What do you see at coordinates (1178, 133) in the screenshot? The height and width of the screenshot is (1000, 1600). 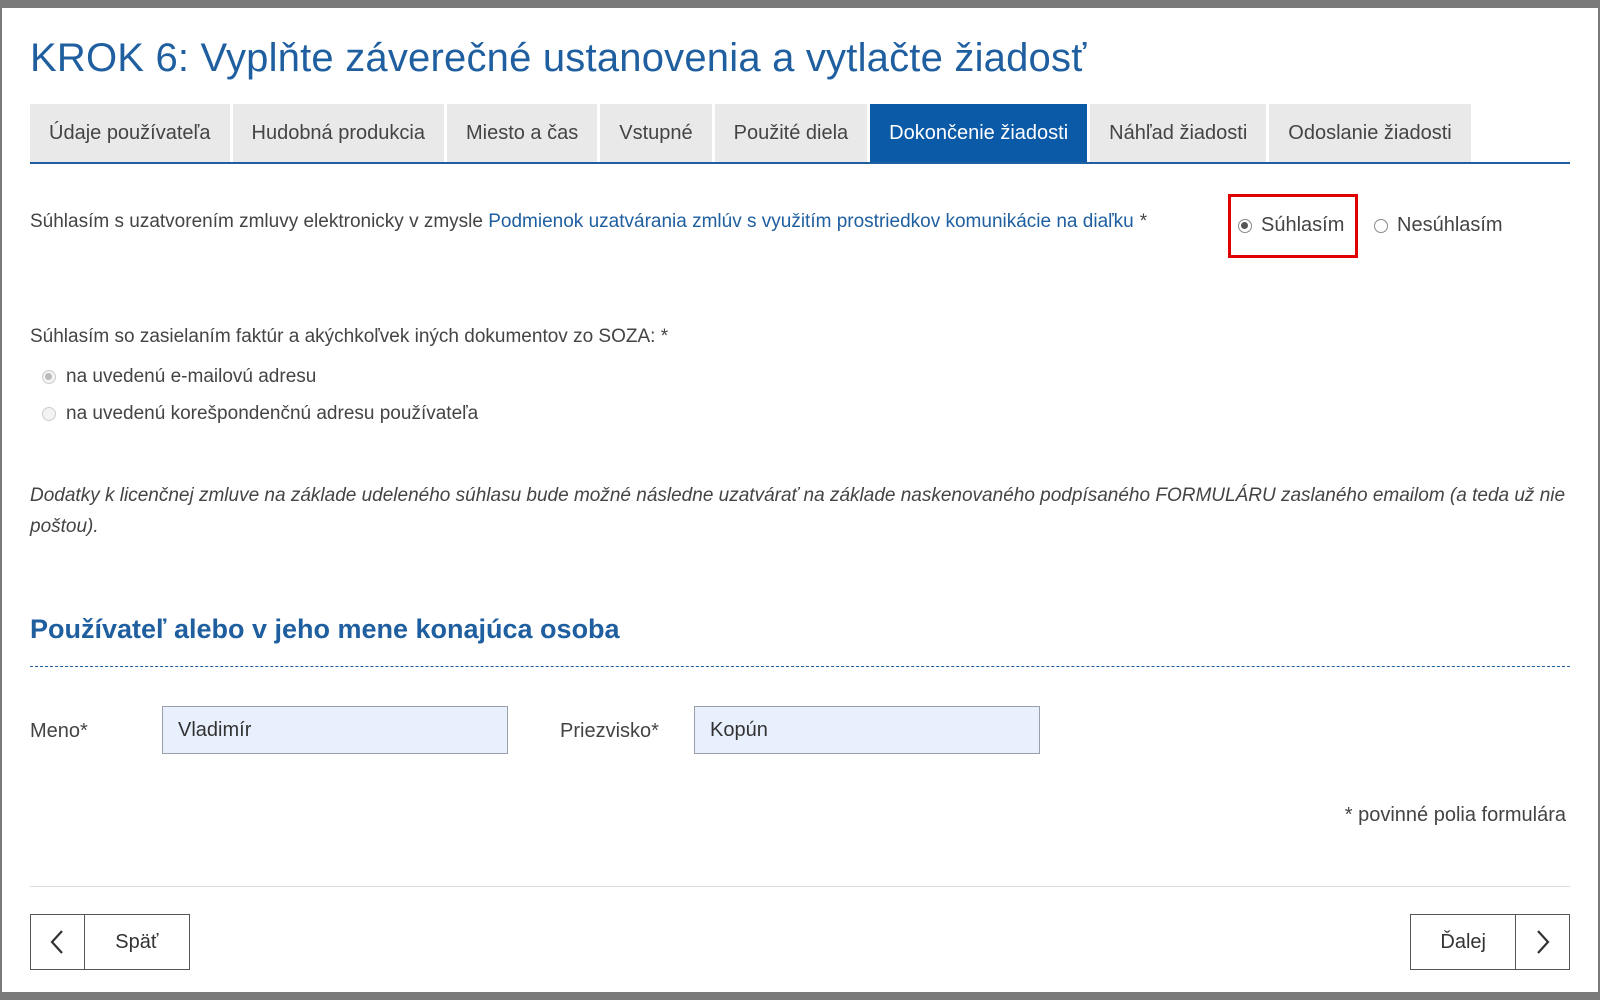 I see `tab-nahlad-ziadosti: Náhľad žiadosti` at bounding box center [1178, 133].